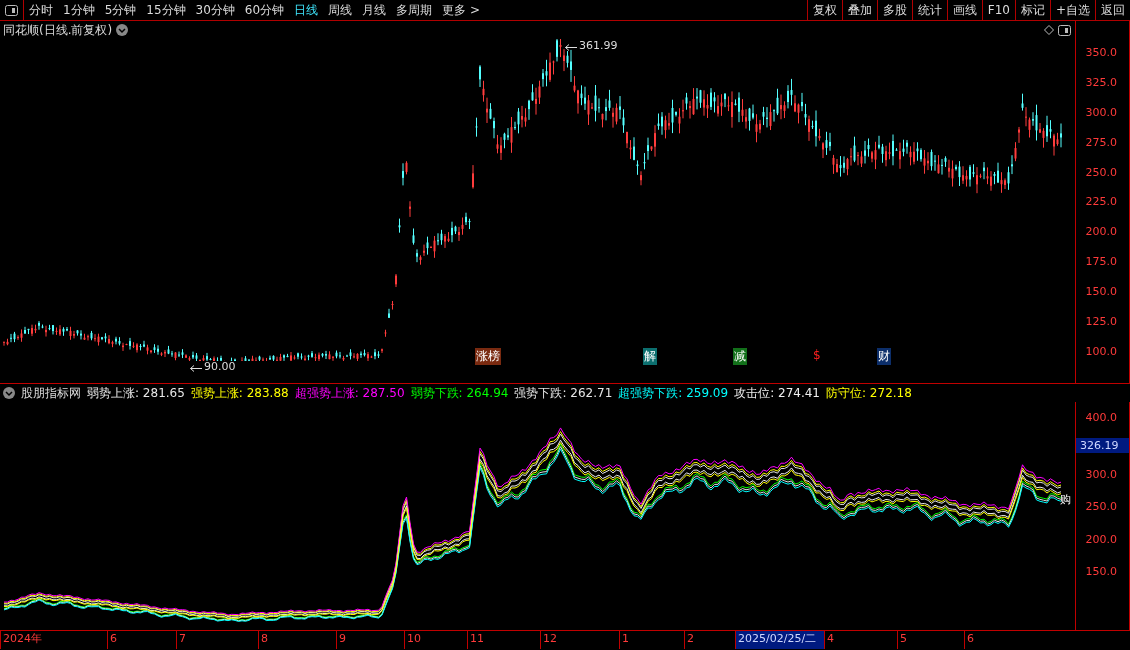 The height and width of the screenshot is (650, 1130). What do you see at coordinates (817, 355) in the screenshot?
I see `event-marker: $` at bounding box center [817, 355].